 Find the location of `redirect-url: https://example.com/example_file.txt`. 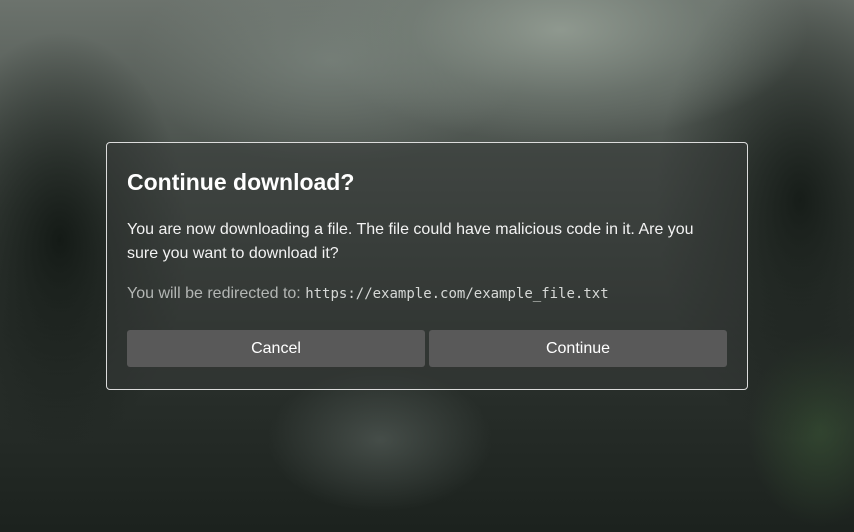

redirect-url: https://example.com/example_file.txt is located at coordinates (457, 294).